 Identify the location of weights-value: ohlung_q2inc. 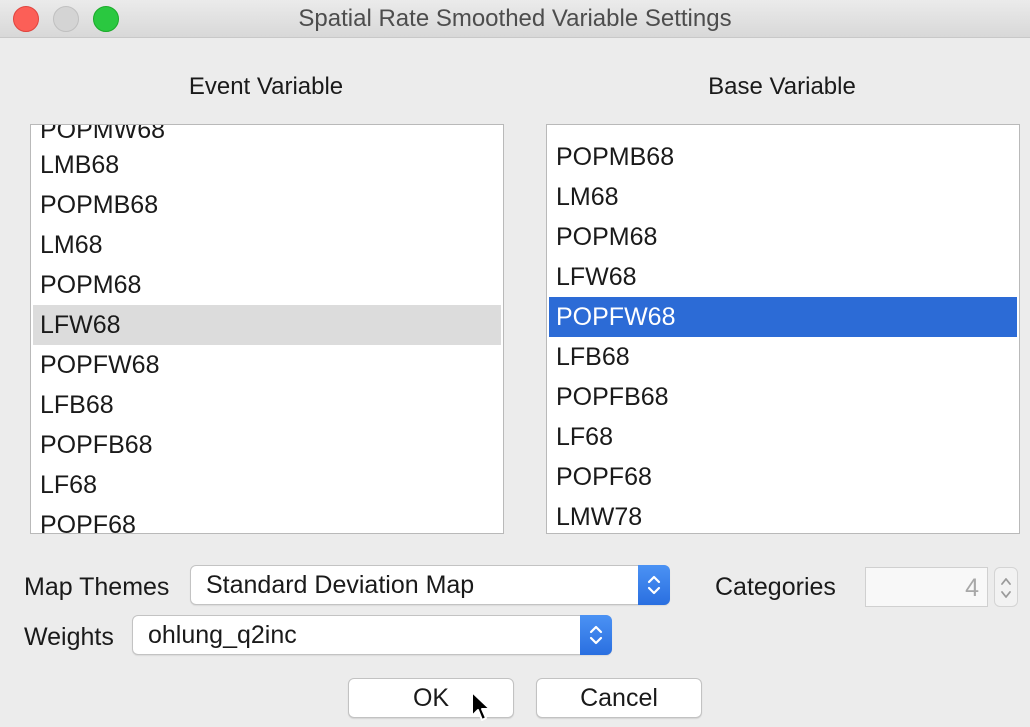
(222, 635).